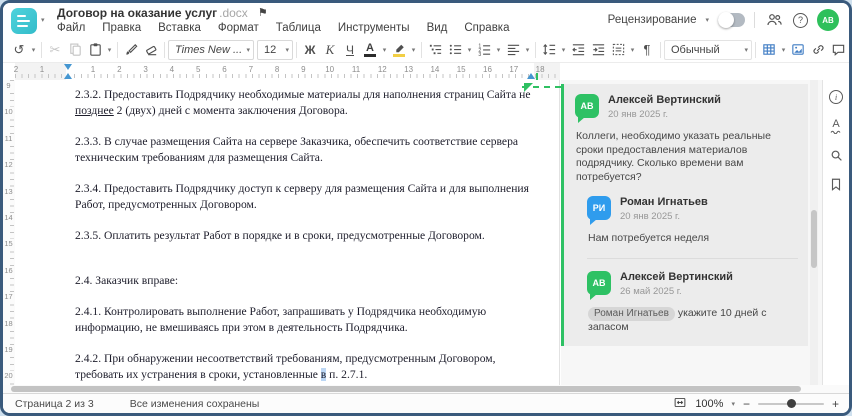 The width and height of the screenshot is (852, 416). I want to click on font-color-glyph: А, so click(370, 47).